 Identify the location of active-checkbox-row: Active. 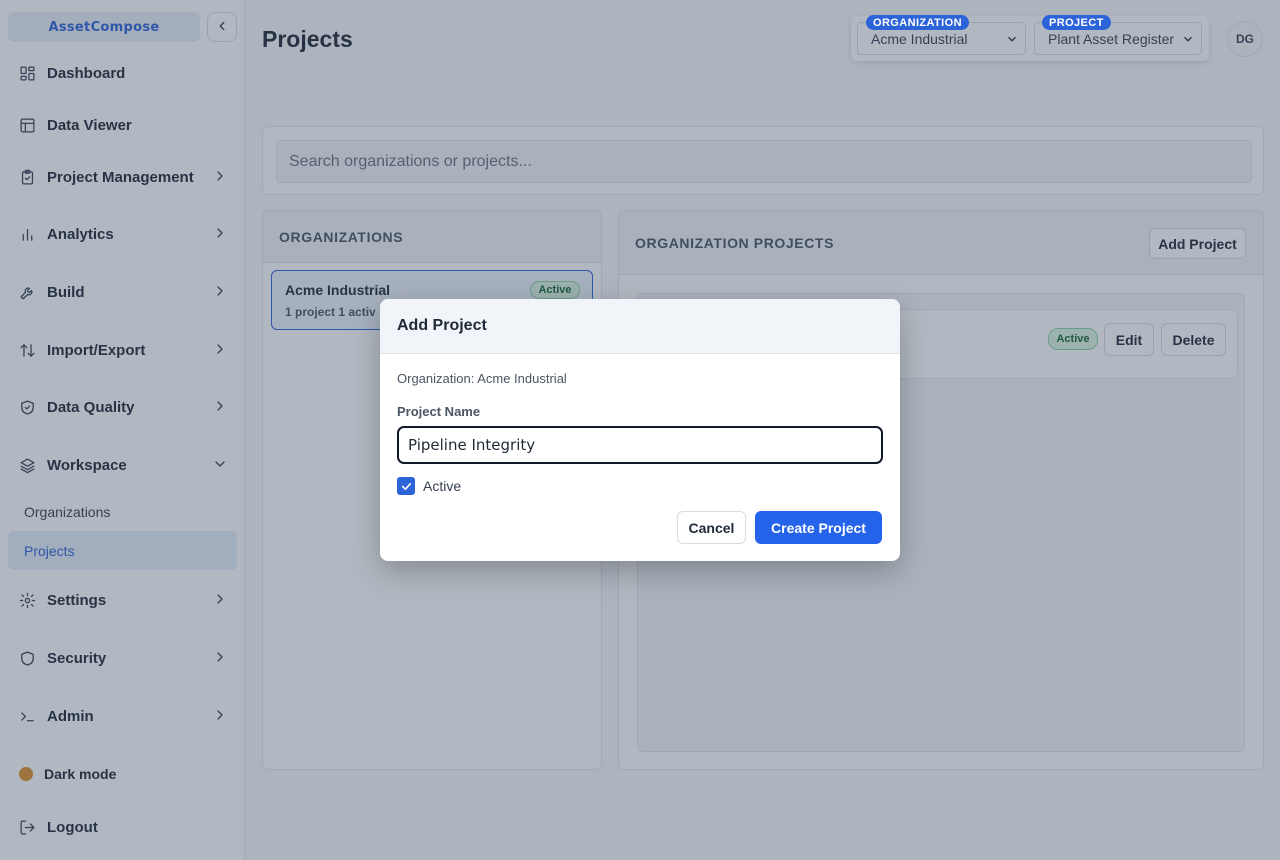
(429, 486).